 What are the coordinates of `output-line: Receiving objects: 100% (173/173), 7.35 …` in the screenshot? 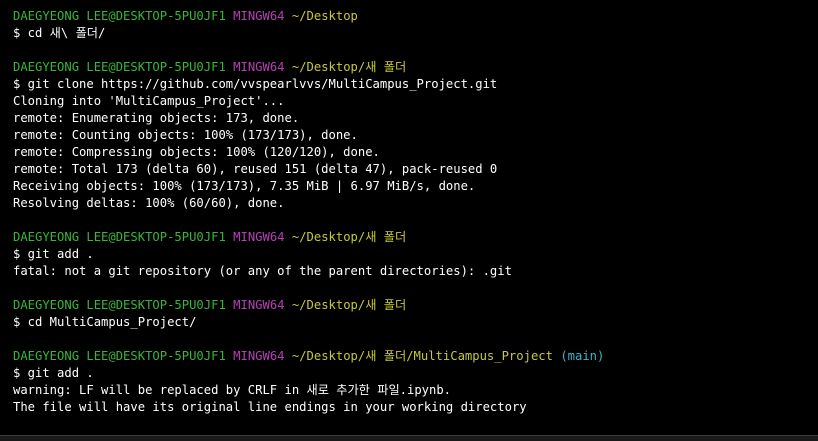 It's located at (244, 186).